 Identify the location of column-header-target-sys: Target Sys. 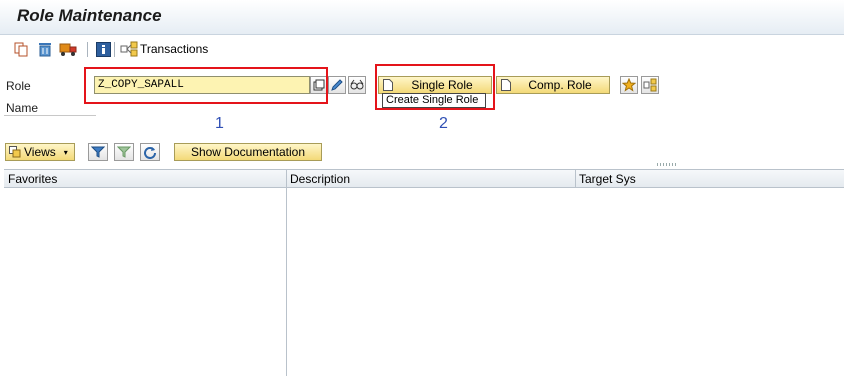
(709, 179).